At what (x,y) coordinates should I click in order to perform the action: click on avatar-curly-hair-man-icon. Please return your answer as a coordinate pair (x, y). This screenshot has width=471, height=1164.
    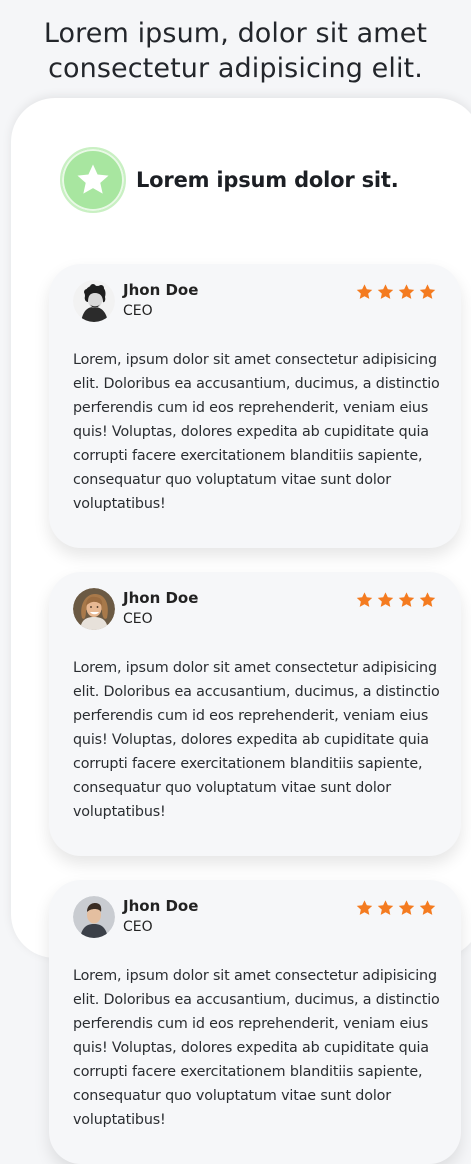
    Looking at the image, I should click on (94, 301).